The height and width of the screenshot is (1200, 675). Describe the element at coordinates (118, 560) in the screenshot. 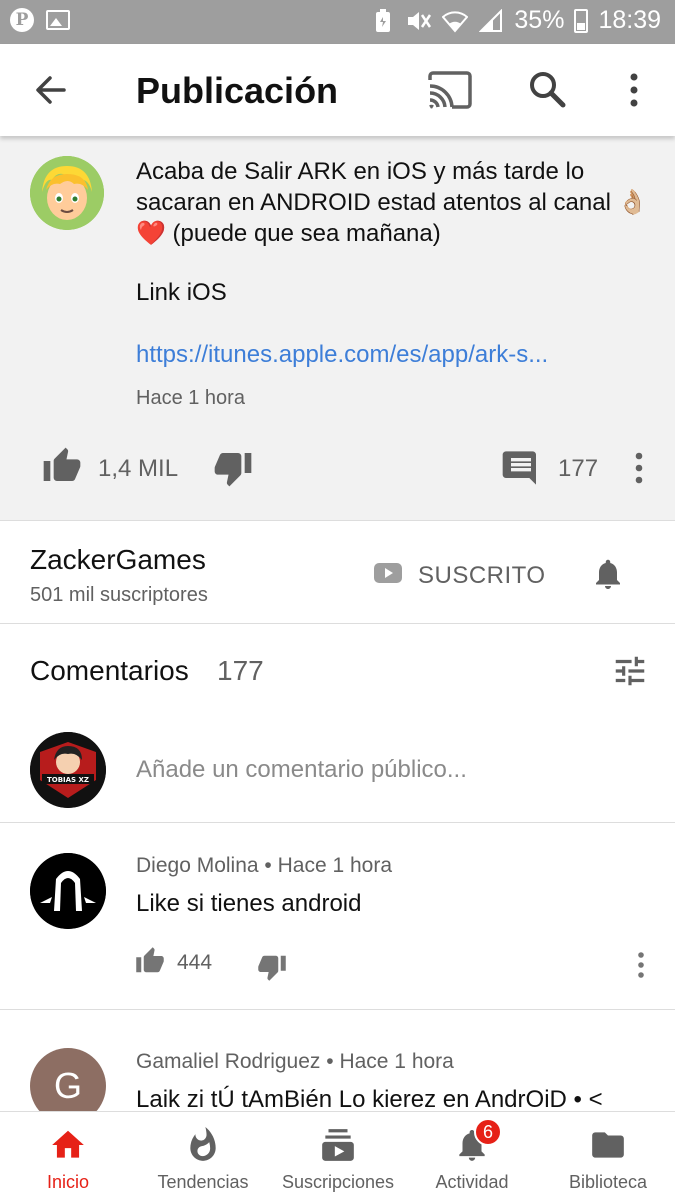

I see `channel-name: ZackerGames` at that location.